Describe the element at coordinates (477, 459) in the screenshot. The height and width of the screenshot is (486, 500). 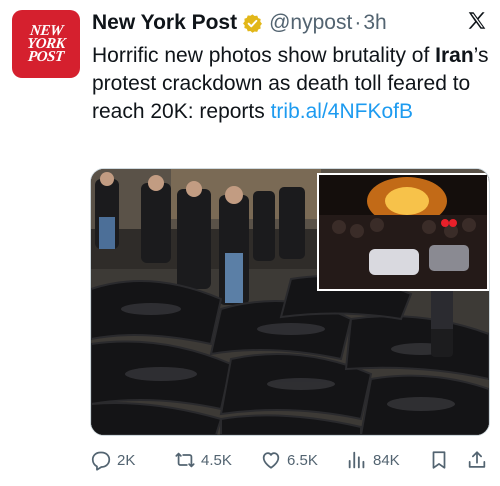
I see `share-icon` at that location.